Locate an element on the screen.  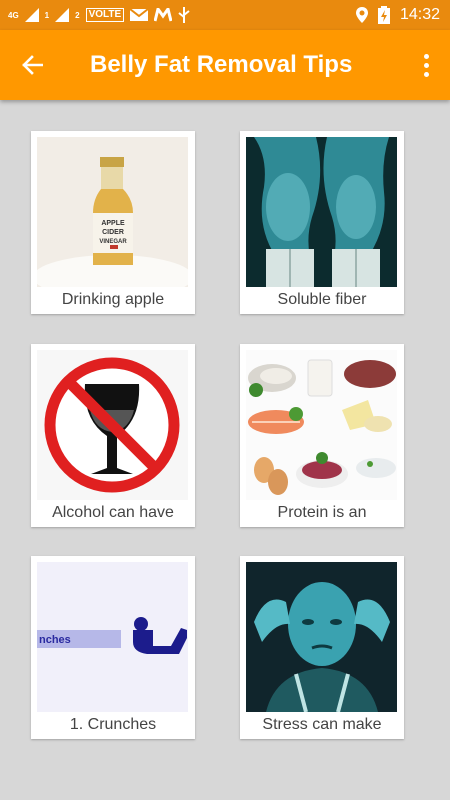
svg-text: VINEGAR is located at coordinates (113, 242).